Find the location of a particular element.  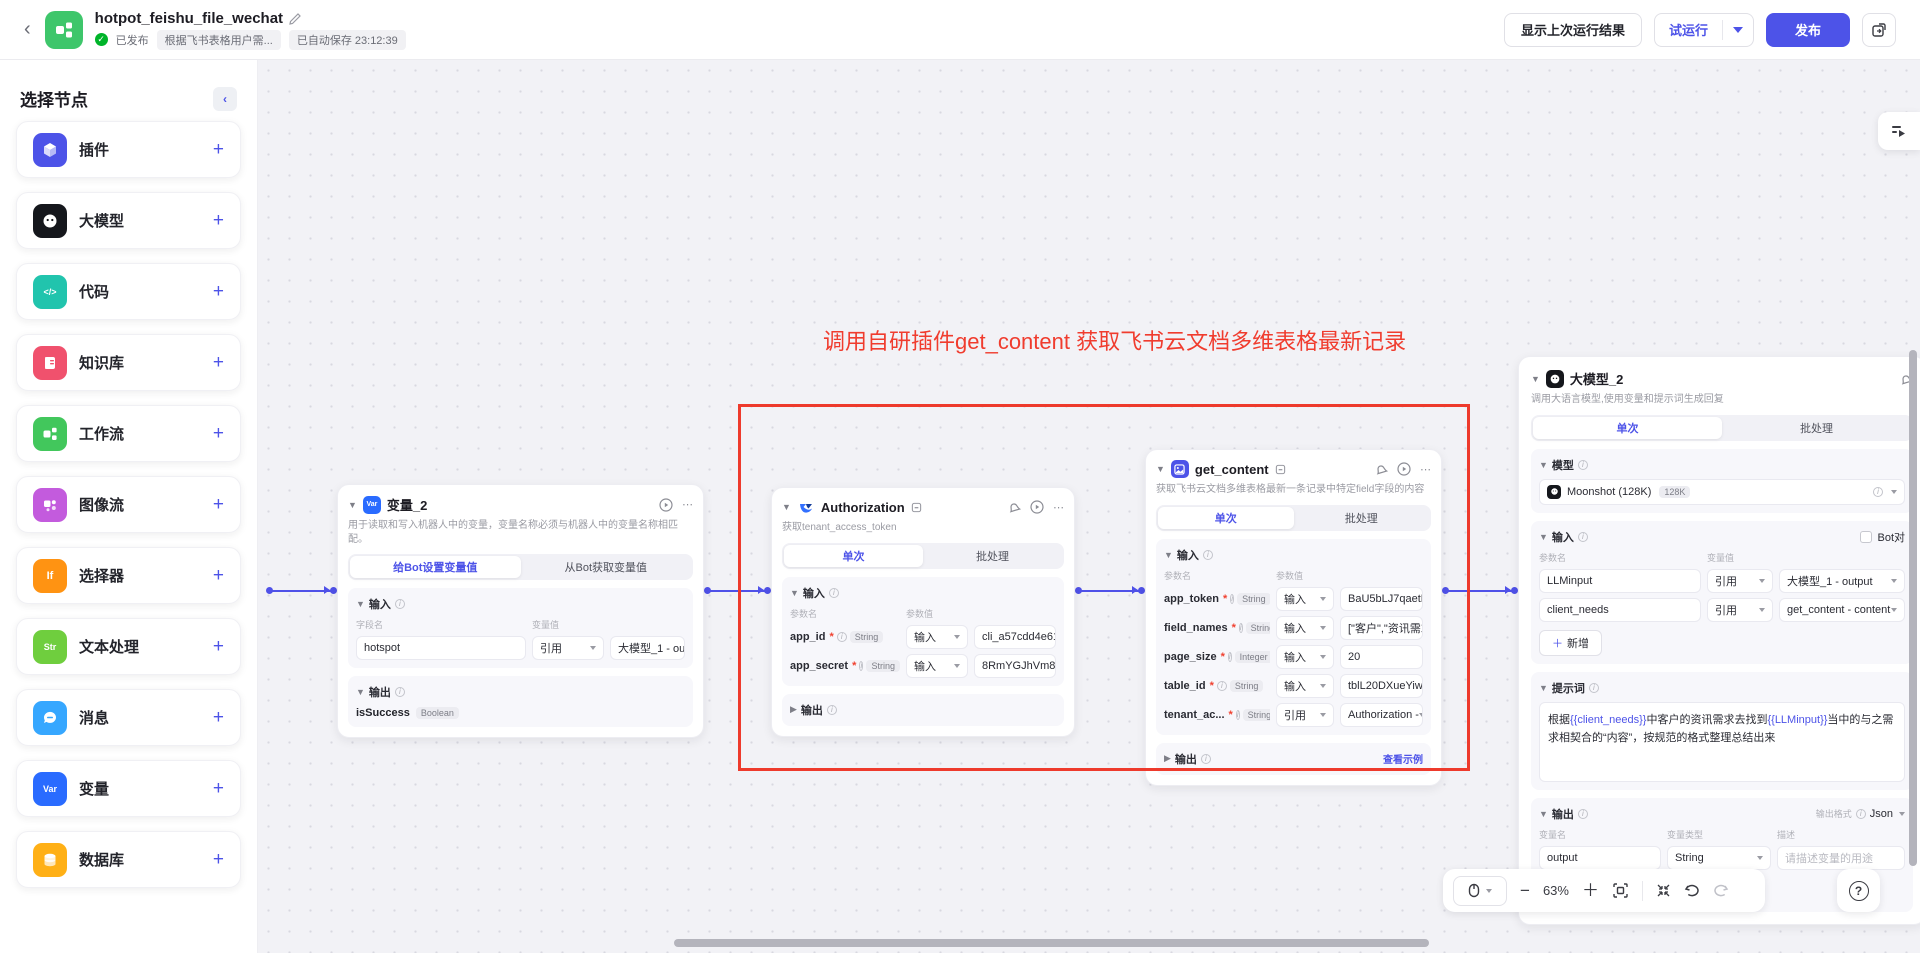

sidebar-item-llm: 大模型 + is located at coordinates (128, 220).